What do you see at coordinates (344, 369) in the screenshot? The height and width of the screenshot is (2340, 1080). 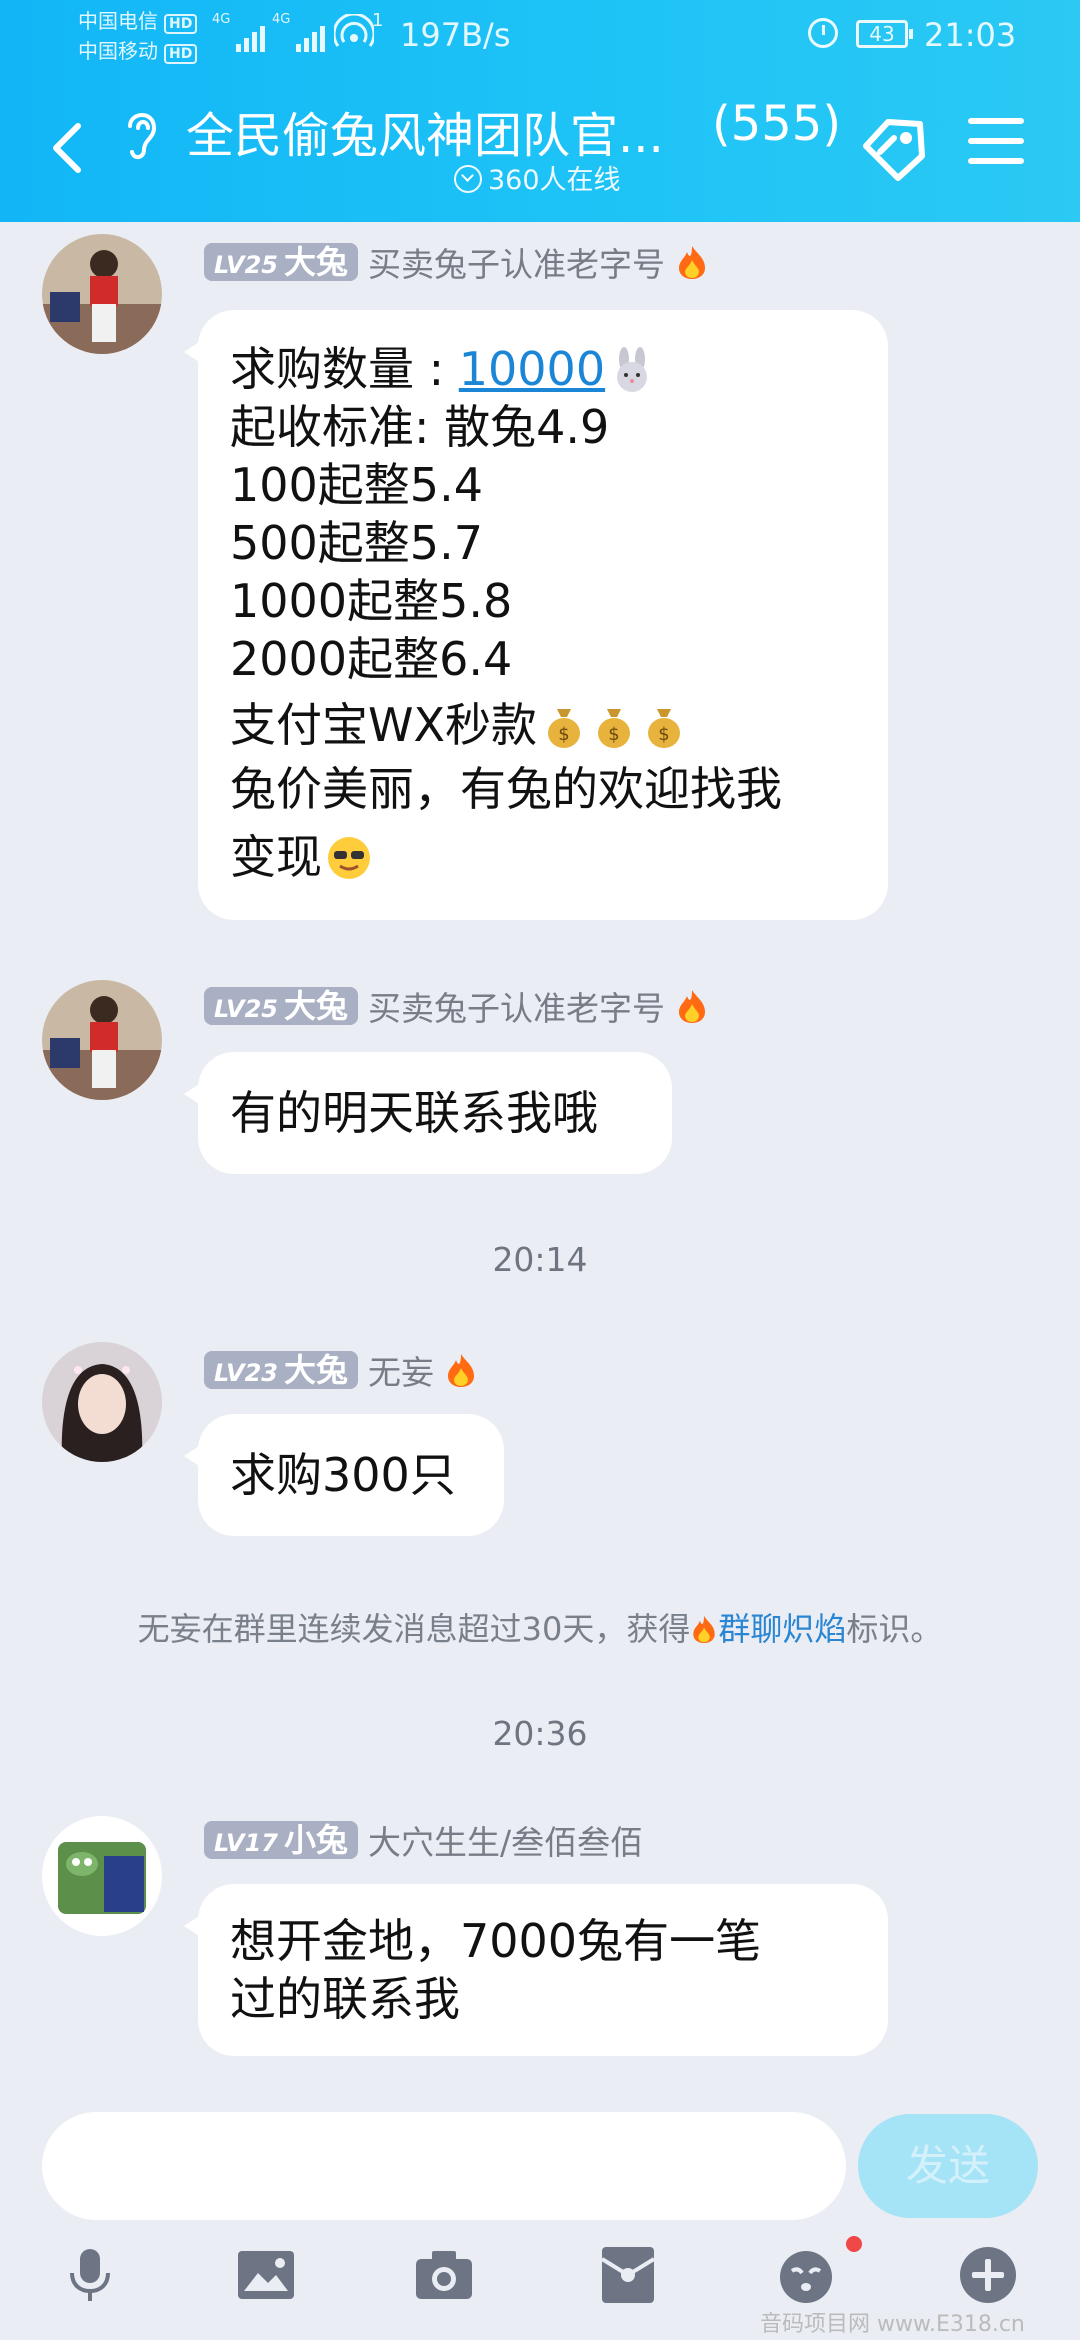 I see `message-text: 求购数量 :` at bounding box center [344, 369].